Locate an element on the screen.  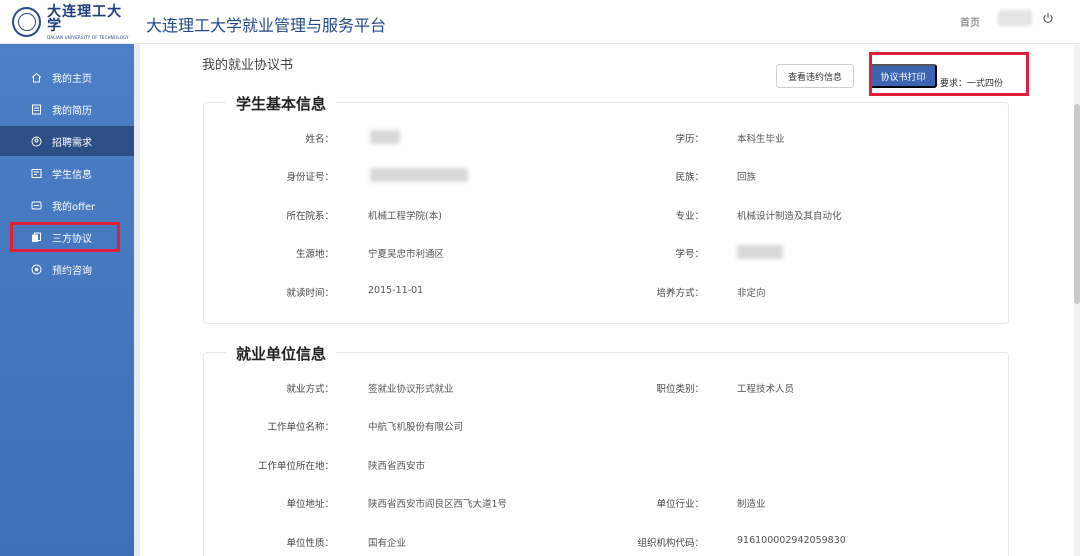
sidebar-item-consult: 预约咨询 is located at coordinates (67, 269).